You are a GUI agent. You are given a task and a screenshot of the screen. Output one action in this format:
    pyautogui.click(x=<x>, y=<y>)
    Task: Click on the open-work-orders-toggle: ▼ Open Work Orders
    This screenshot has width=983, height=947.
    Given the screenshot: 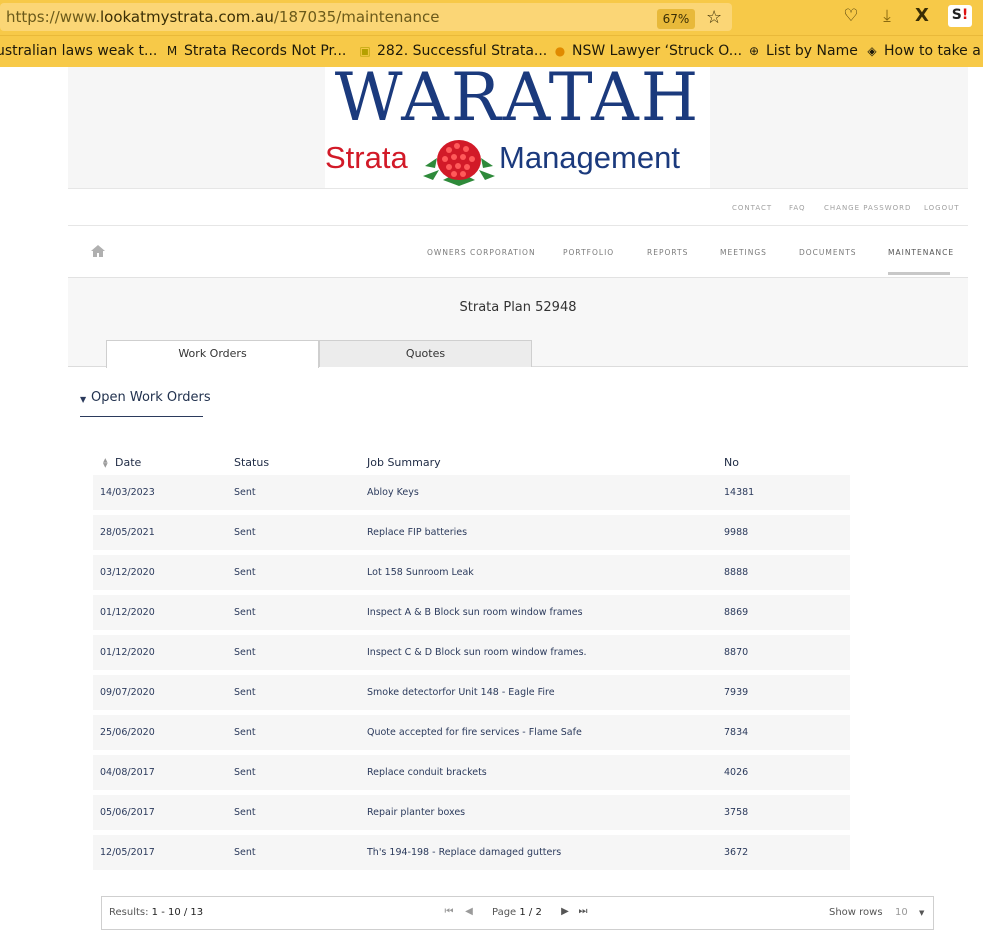 What is the action you would take?
    pyautogui.click(x=145, y=402)
    